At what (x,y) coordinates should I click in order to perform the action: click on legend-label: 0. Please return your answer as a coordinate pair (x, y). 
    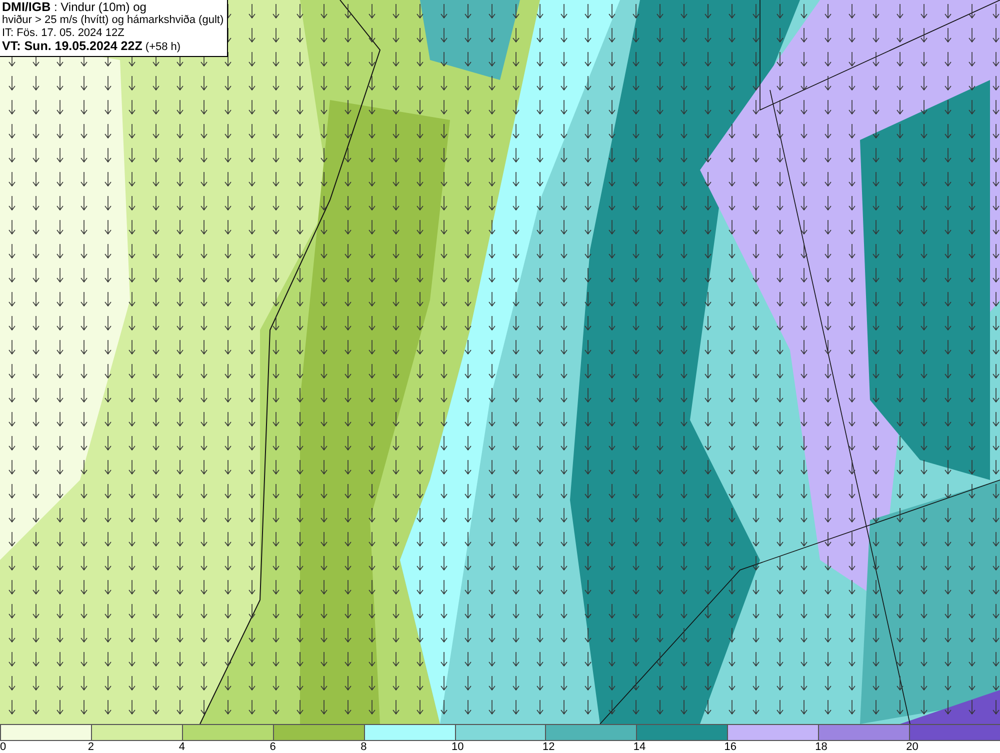
    Looking at the image, I should click on (3, 747).